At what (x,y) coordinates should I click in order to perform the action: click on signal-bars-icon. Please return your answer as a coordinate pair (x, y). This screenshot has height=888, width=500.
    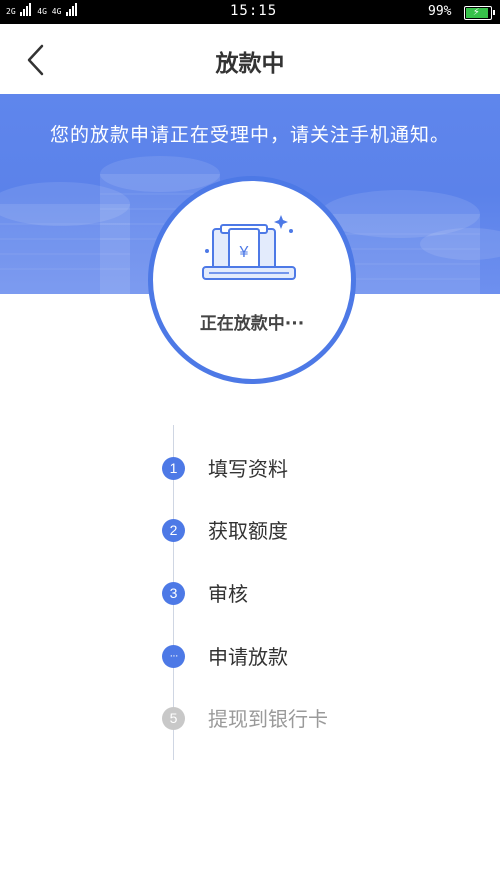
    Looking at the image, I should click on (26, 9).